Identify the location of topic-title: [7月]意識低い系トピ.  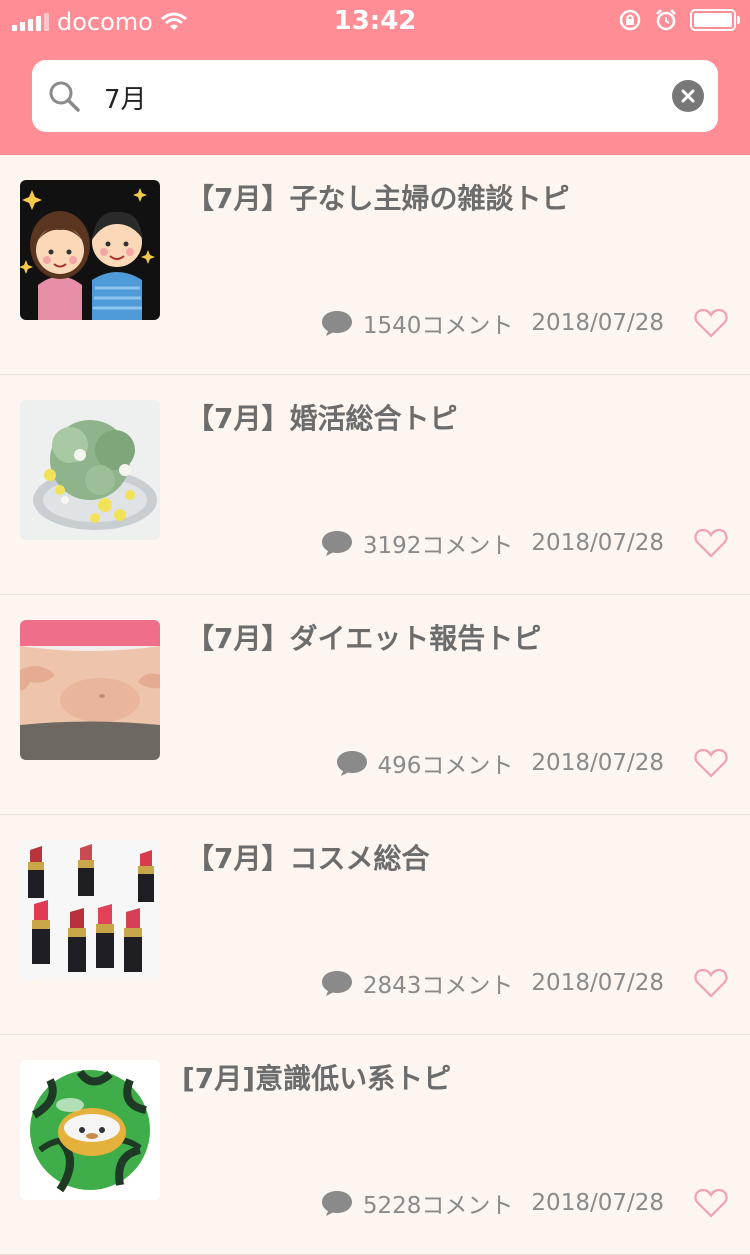
(452, 1077).